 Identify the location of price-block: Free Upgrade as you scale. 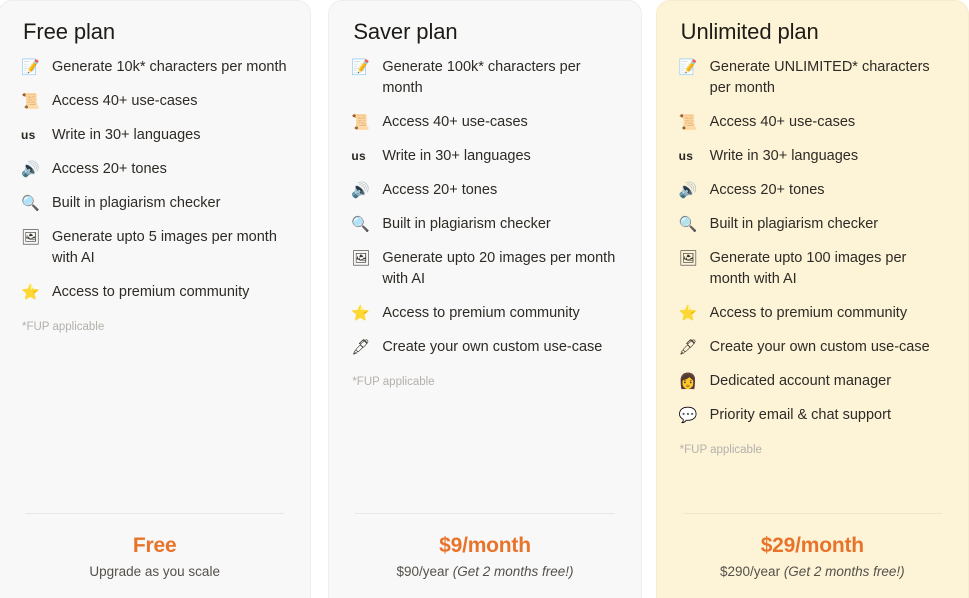
(154, 556).